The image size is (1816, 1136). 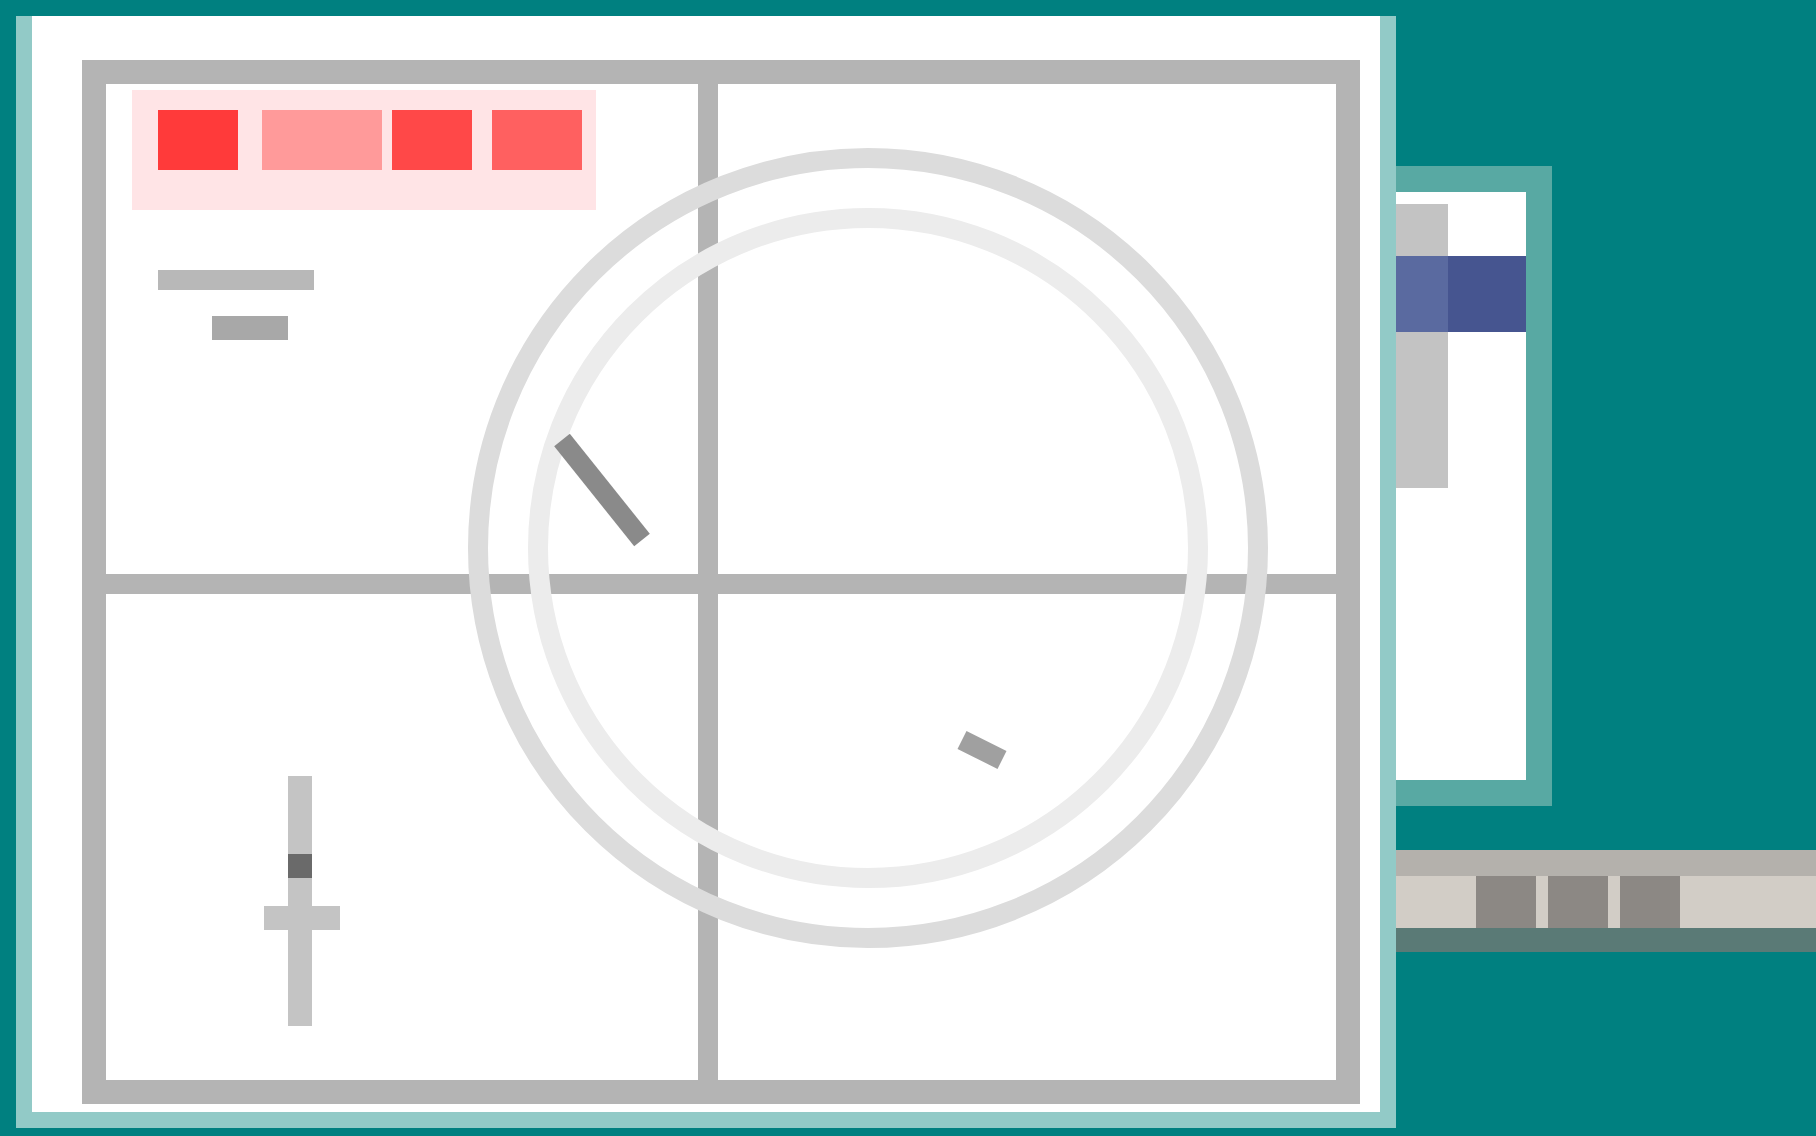 I want to click on list-row, so click(x=1461, y=294).